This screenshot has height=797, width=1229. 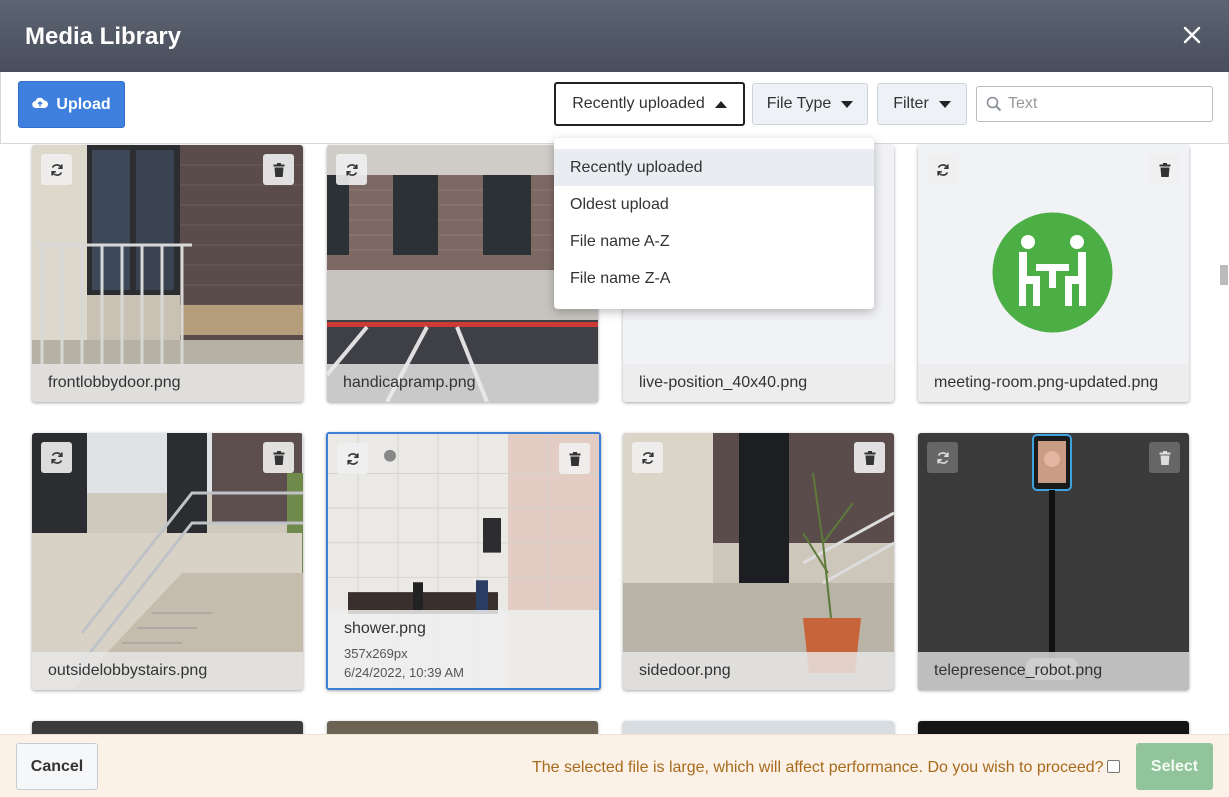 I want to click on search-box, so click(x=1094, y=104).